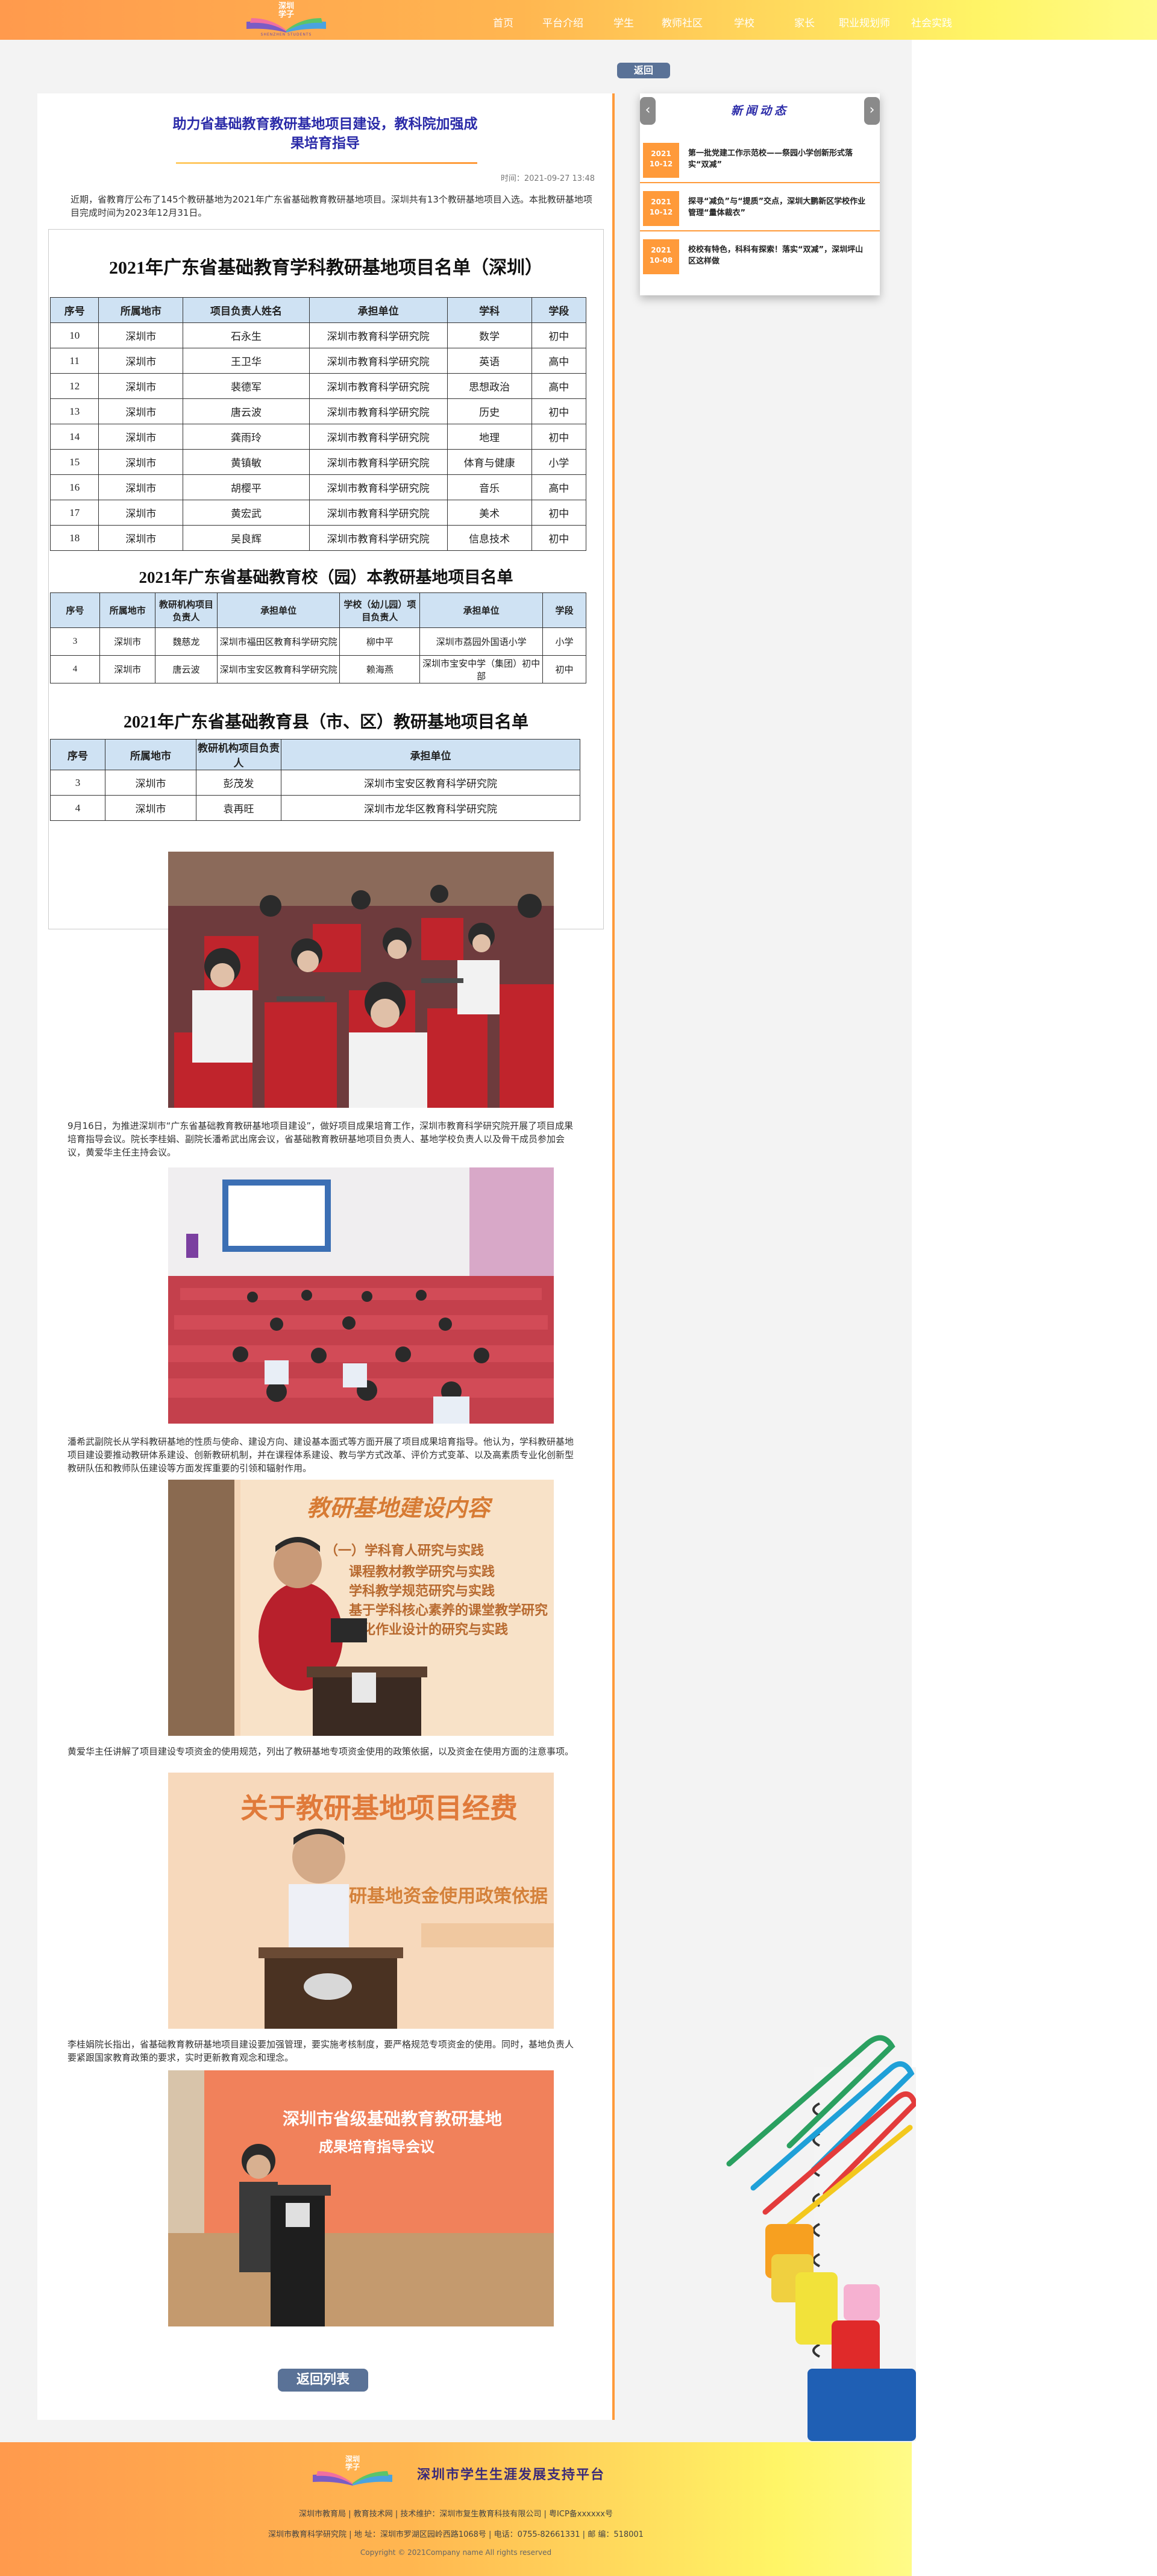  I want to click on nav-parent: 家长, so click(804, 22).